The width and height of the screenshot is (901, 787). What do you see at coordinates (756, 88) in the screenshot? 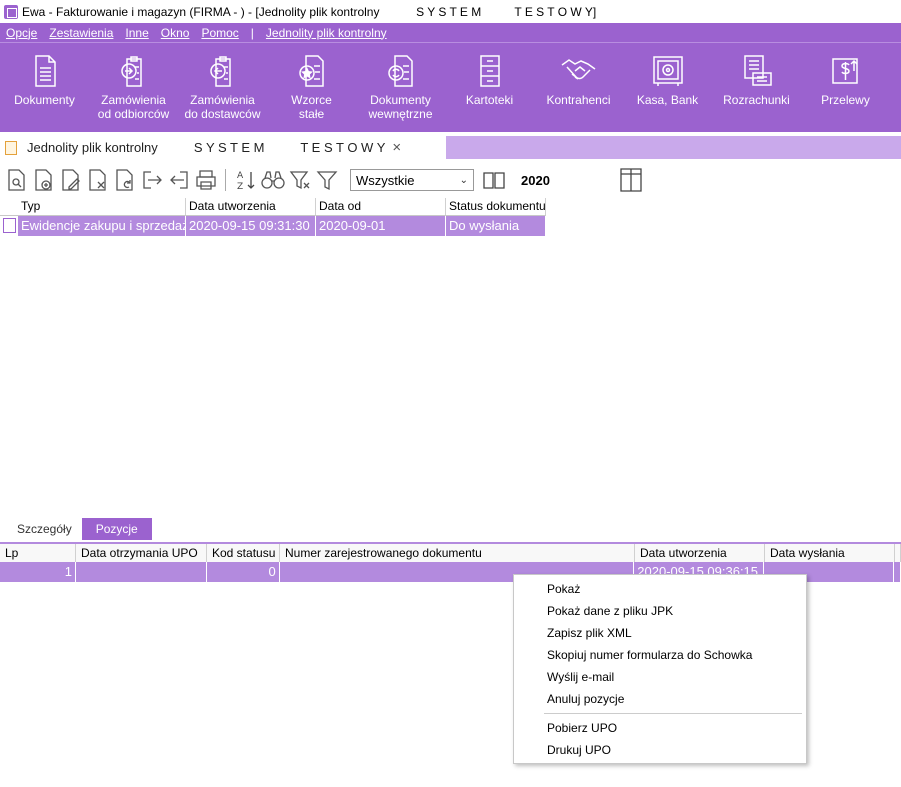
I see `ribbon-rozrachunki-button: Rozrachunki` at bounding box center [756, 88].